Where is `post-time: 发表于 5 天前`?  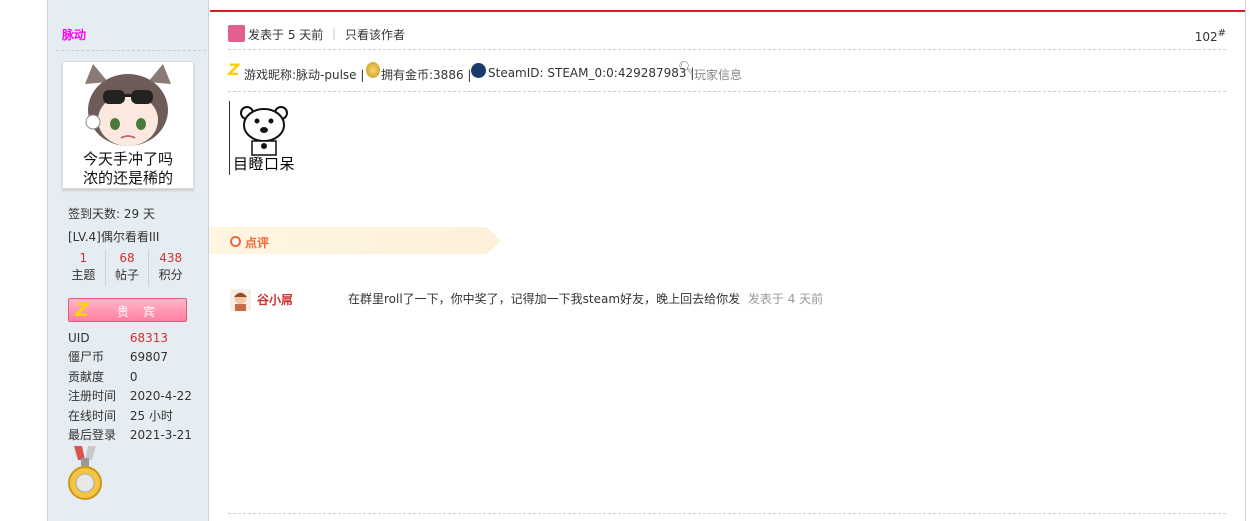
post-time: 发表于 5 天前 is located at coordinates (286, 35).